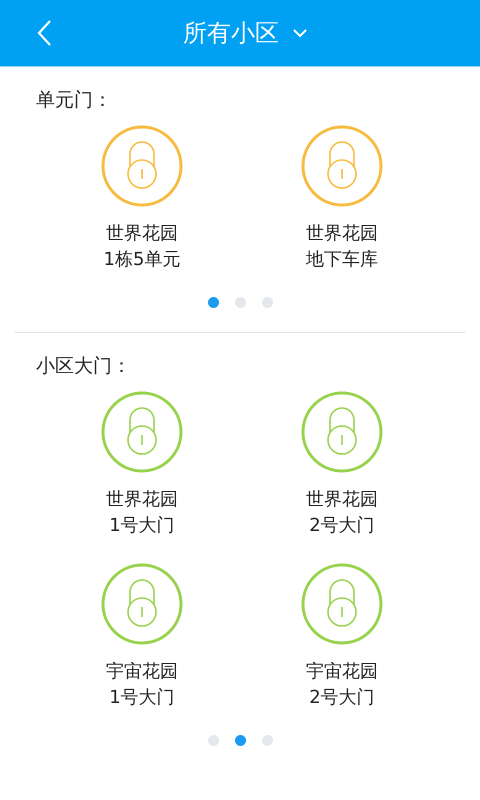 This screenshot has height=800, width=480. I want to click on back-icon, so click(44, 33).